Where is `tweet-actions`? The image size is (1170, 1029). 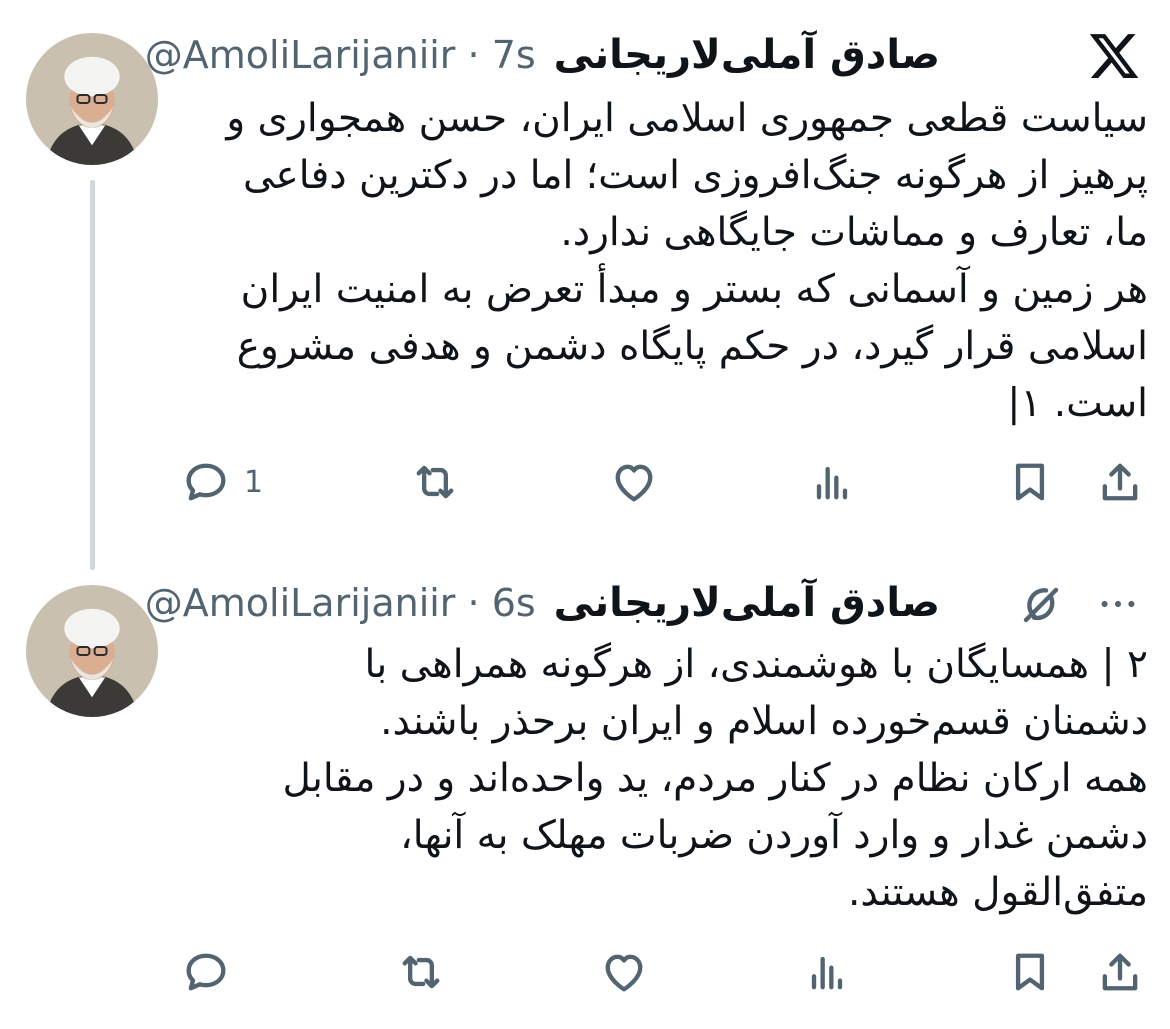
tweet-actions is located at coordinates (663, 972).